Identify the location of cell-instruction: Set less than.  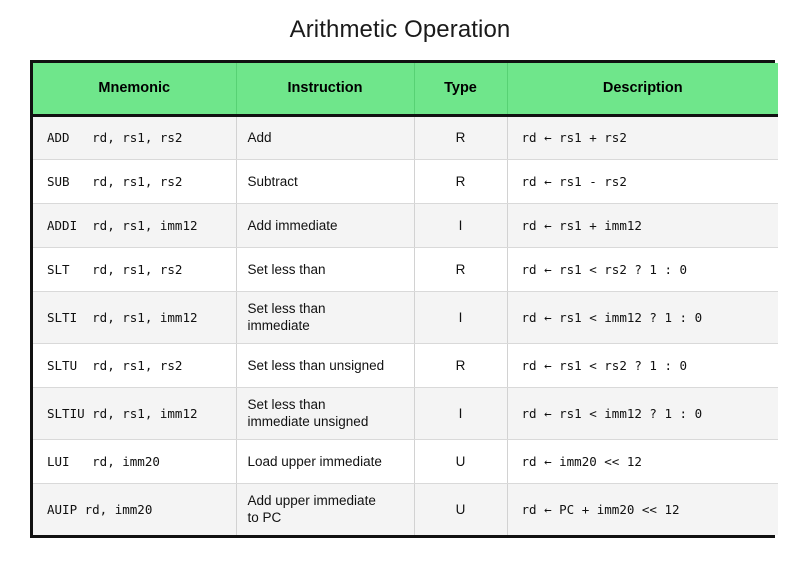
(325, 269).